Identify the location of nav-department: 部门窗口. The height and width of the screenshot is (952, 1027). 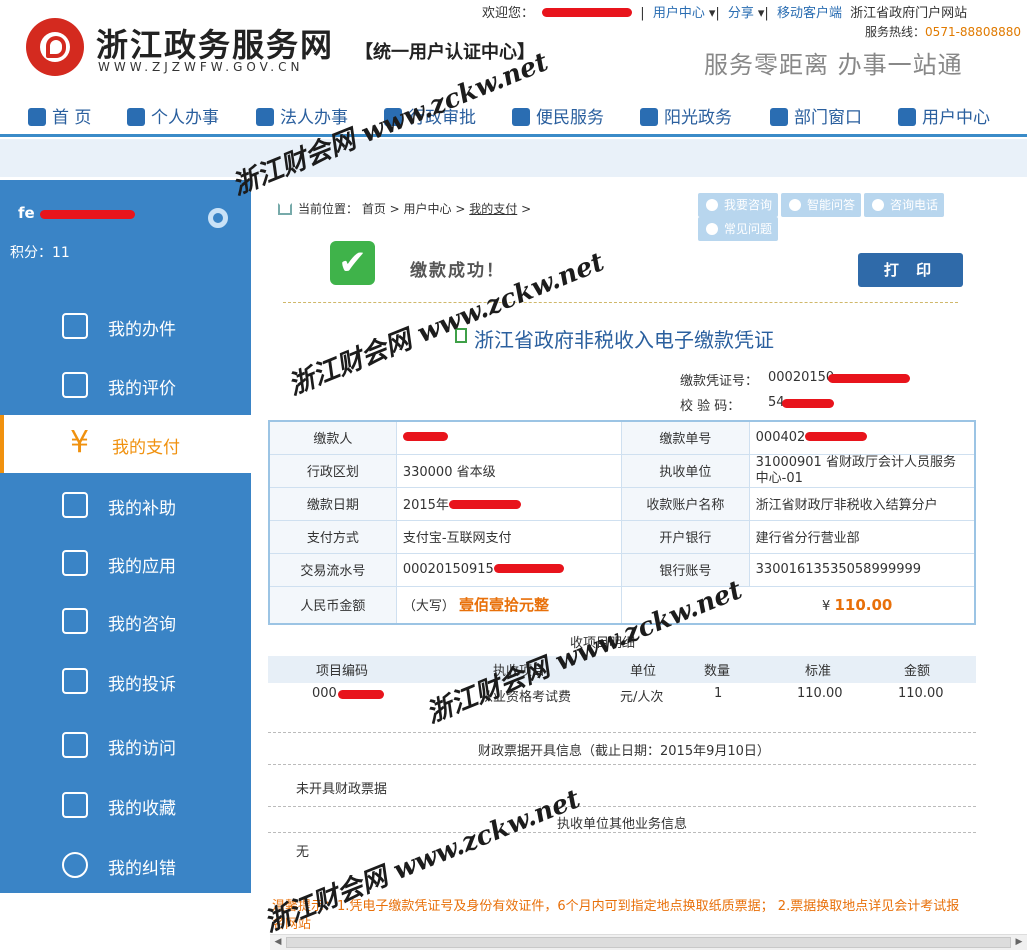
(816, 115).